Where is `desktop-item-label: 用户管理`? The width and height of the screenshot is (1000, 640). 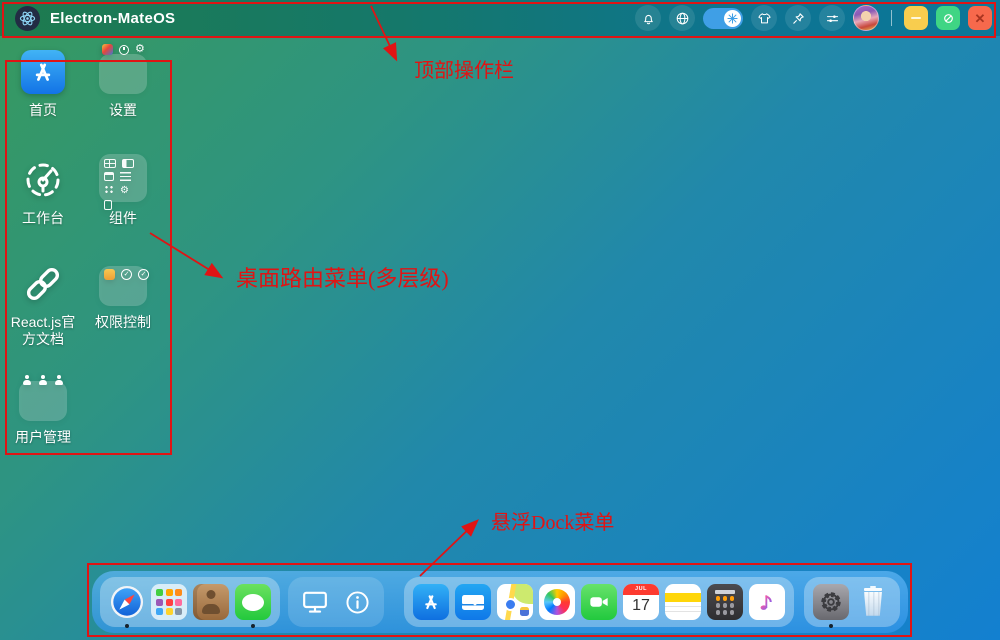
desktop-item-label: 用户管理 is located at coordinates (43, 437).